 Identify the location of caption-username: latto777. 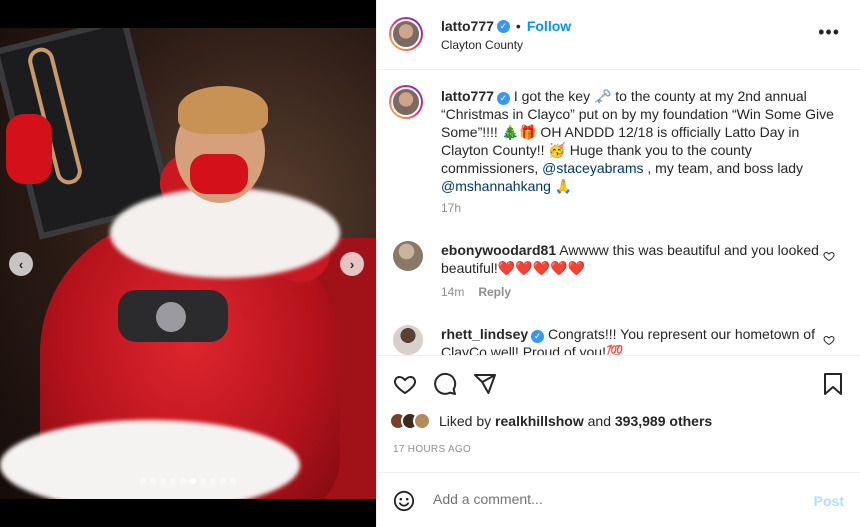
(467, 96).